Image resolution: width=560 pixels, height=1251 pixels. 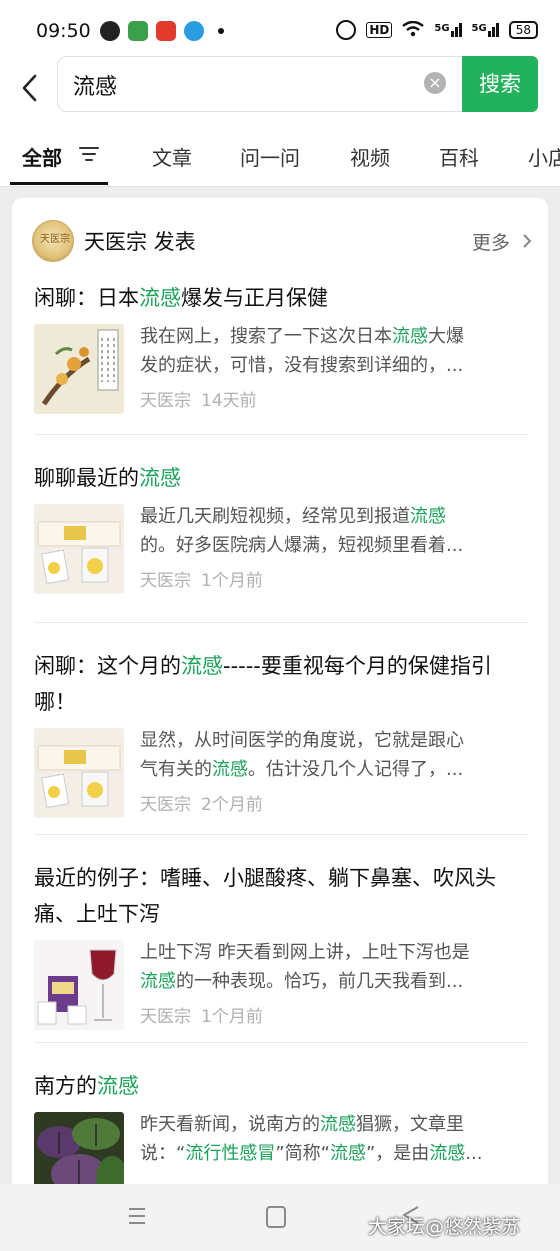 I want to click on home-icon, so click(x=276, y=1217).